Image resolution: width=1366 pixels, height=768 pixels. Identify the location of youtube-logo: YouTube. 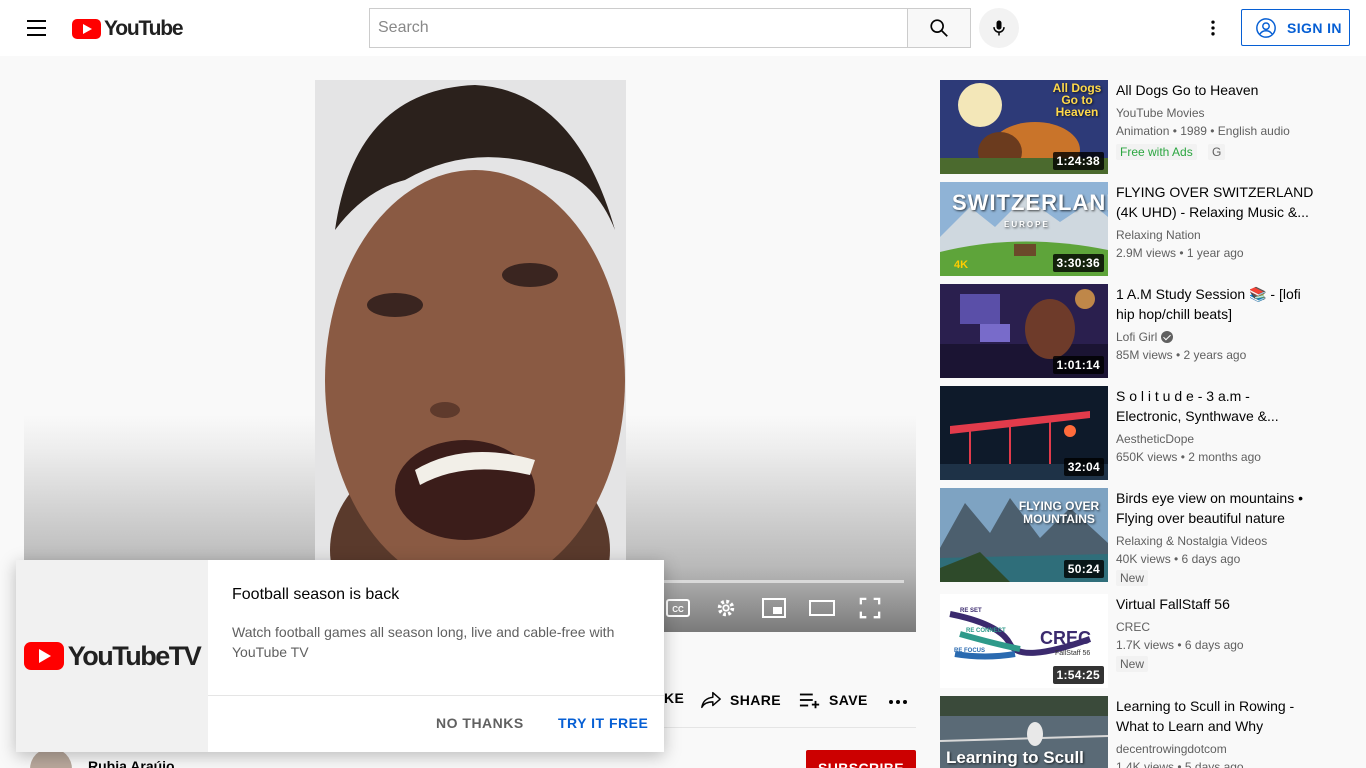
(128, 29).